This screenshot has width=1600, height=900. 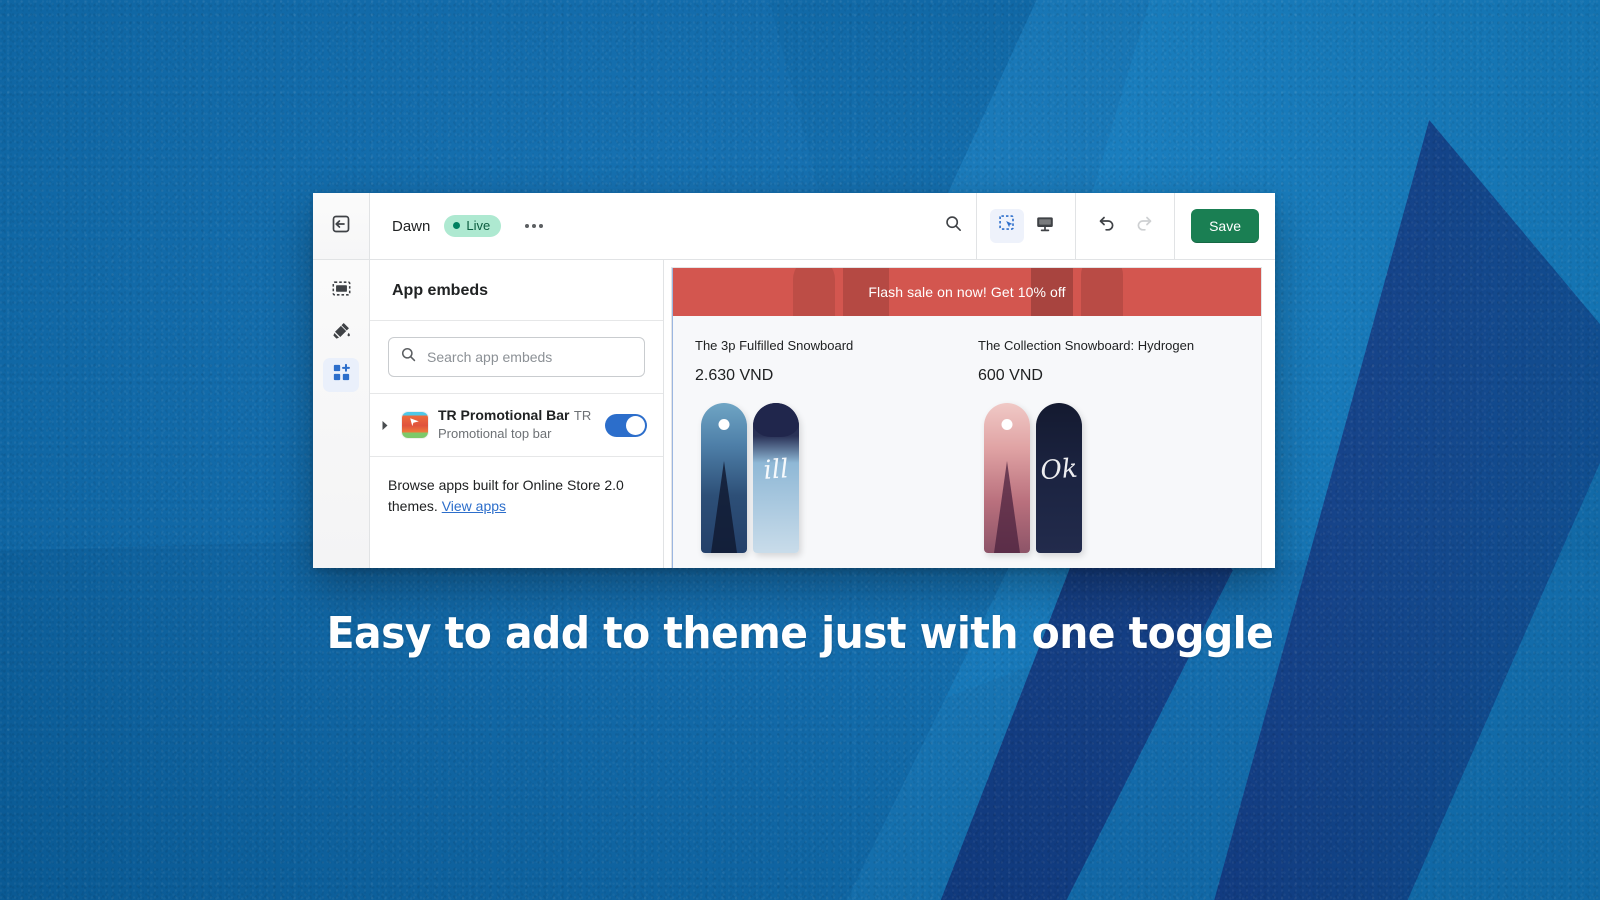 I want to click on product-title: The 3p Fulfilled Snowboard, so click(x=774, y=345).